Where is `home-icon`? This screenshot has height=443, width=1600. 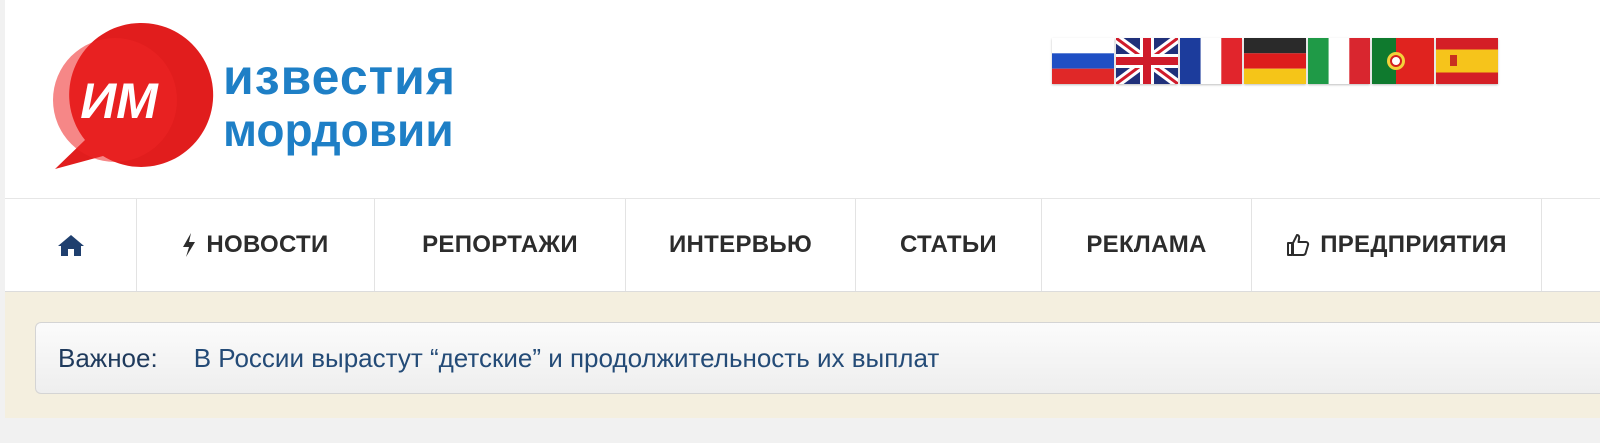
home-icon is located at coordinates (71, 245).